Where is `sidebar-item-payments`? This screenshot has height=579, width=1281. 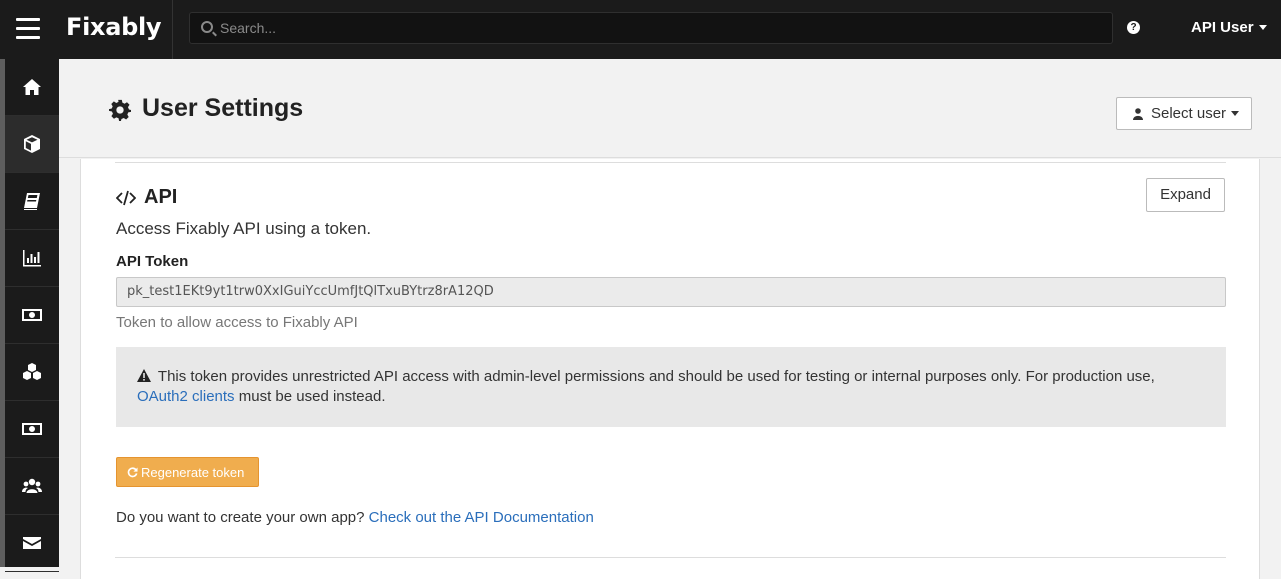
sidebar-item-payments is located at coordinates (32, 429).